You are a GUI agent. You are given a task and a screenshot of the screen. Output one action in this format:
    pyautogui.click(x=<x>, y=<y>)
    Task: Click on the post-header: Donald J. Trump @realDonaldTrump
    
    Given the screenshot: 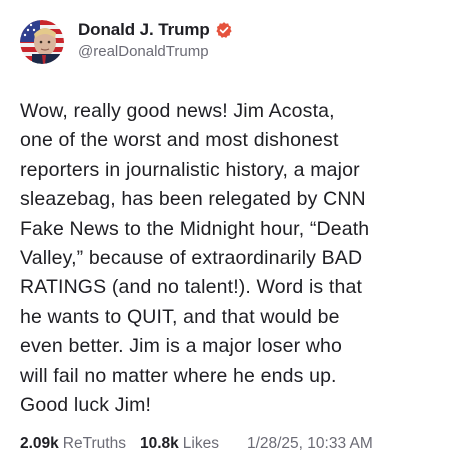 What is the action you would take?
    pyautogui.click(x=225, y=42)
    